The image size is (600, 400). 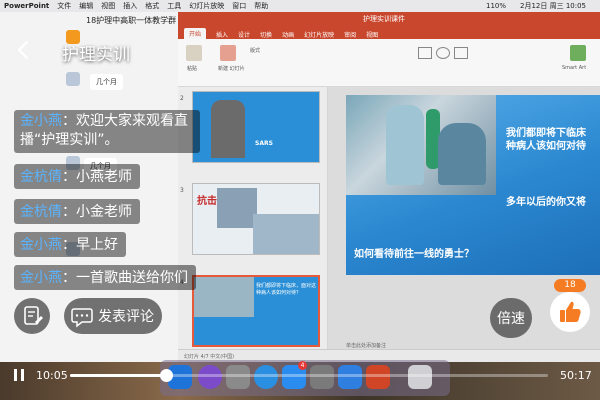 I want to click on powerpoint-icon, so click(x=378, y=377).